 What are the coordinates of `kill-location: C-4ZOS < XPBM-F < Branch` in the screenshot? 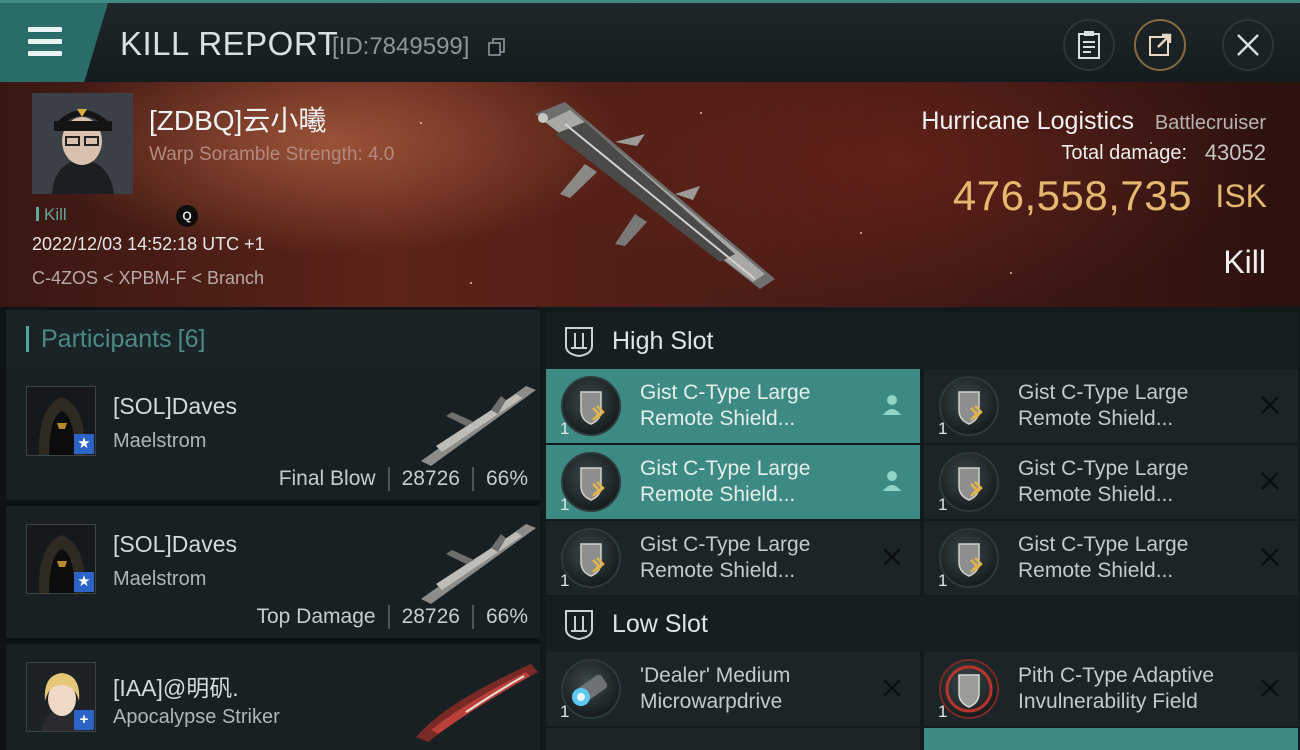 It's located at (148, 278).